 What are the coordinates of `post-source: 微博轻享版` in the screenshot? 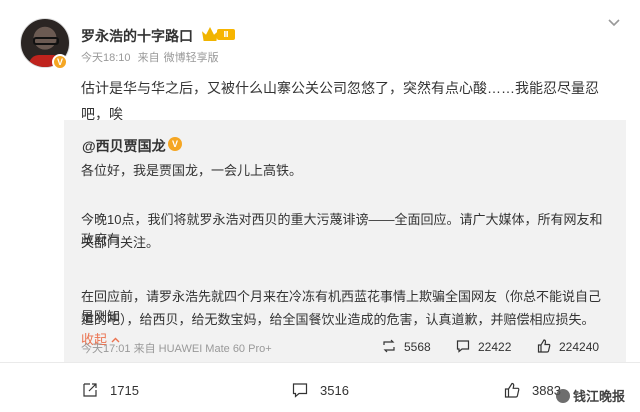 It's located at (191, 58).